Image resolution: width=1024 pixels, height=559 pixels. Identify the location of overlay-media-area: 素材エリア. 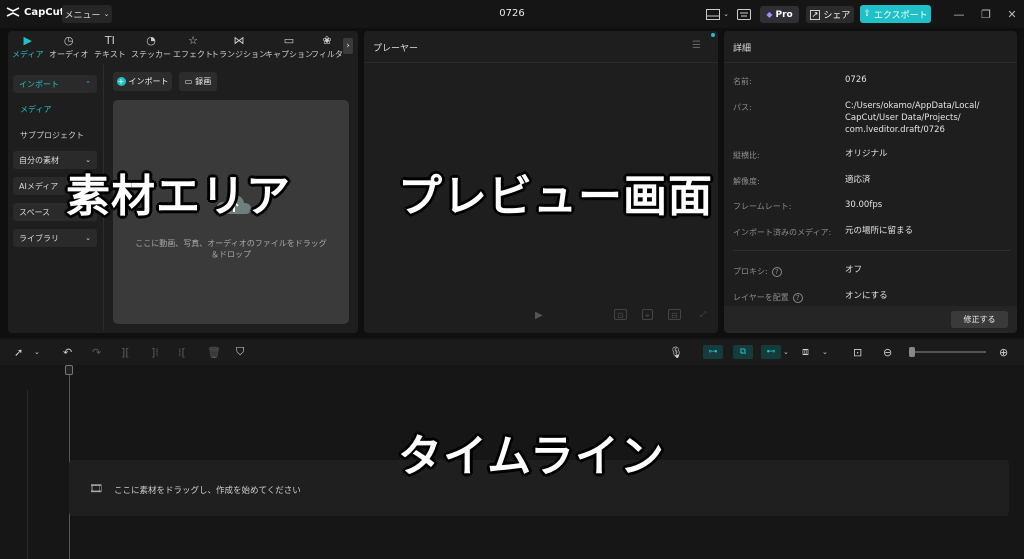
(178, 196).